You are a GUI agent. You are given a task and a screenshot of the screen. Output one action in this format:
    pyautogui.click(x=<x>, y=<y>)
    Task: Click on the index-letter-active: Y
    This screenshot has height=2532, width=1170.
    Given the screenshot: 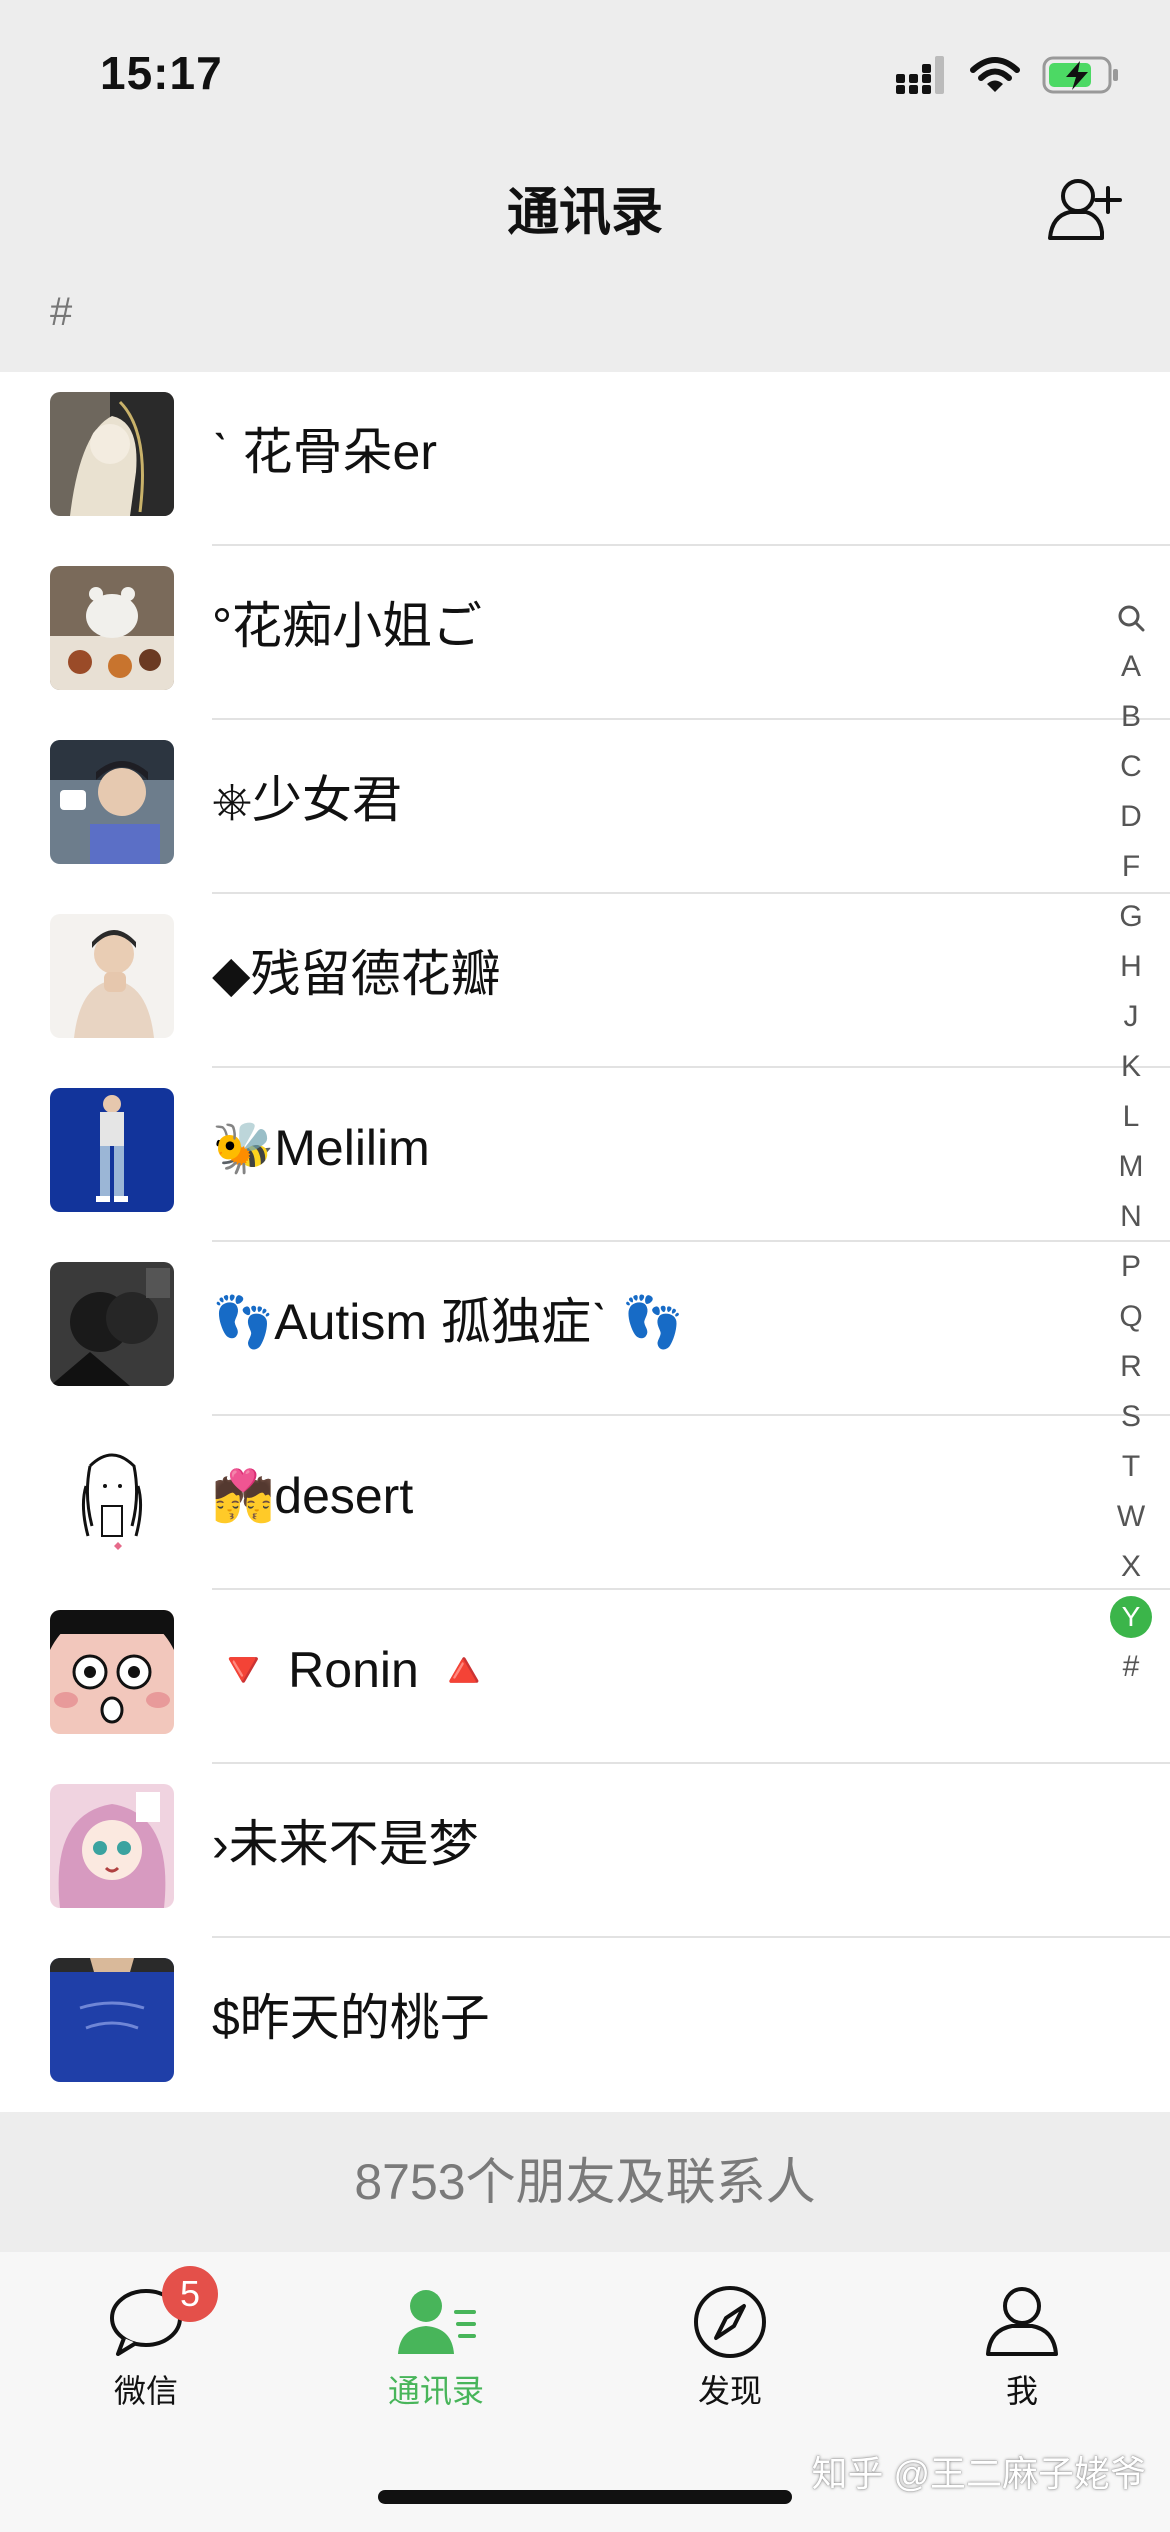 What is the action you would take?
    pyautogui.click(x=1131, y=1617)
    